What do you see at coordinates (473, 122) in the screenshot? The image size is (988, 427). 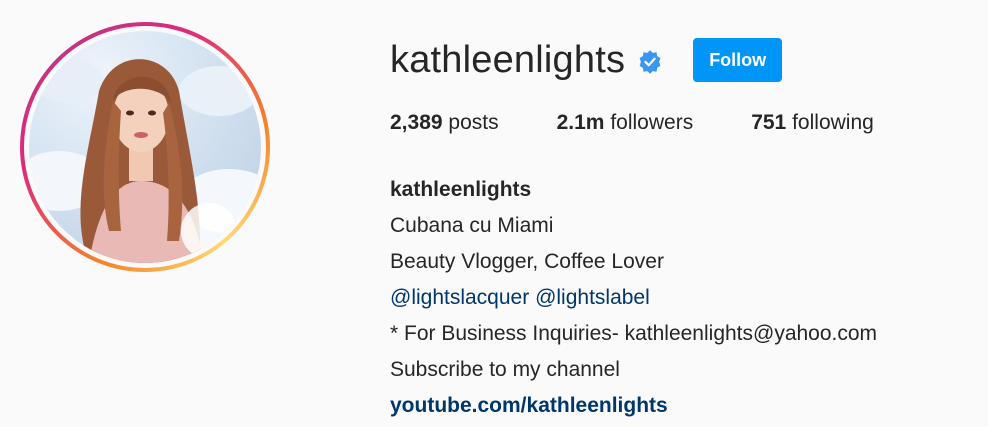 I see `posts-label: posts` at bounding box center [473, 122].